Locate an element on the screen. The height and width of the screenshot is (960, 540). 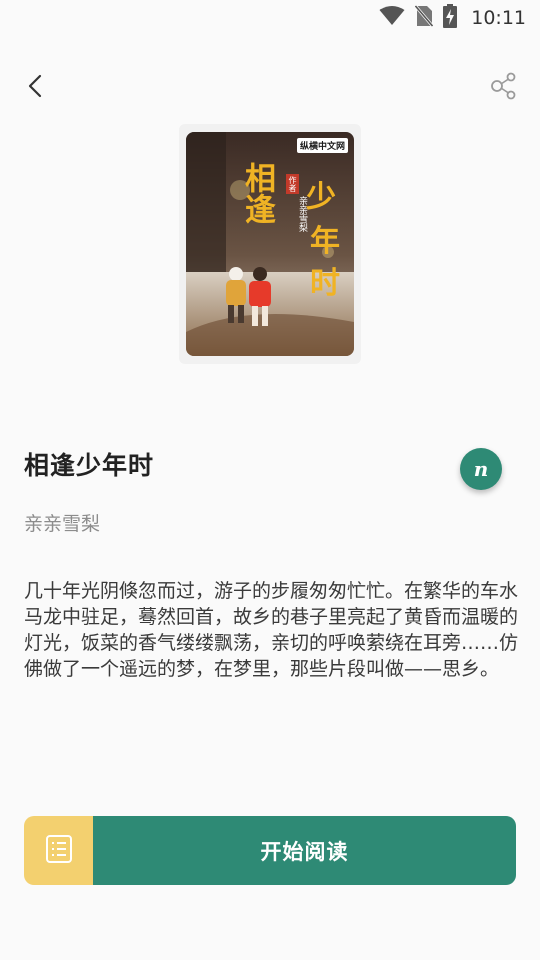
book-author: 亲亲雪梨 is located at coordinates (62, 522).